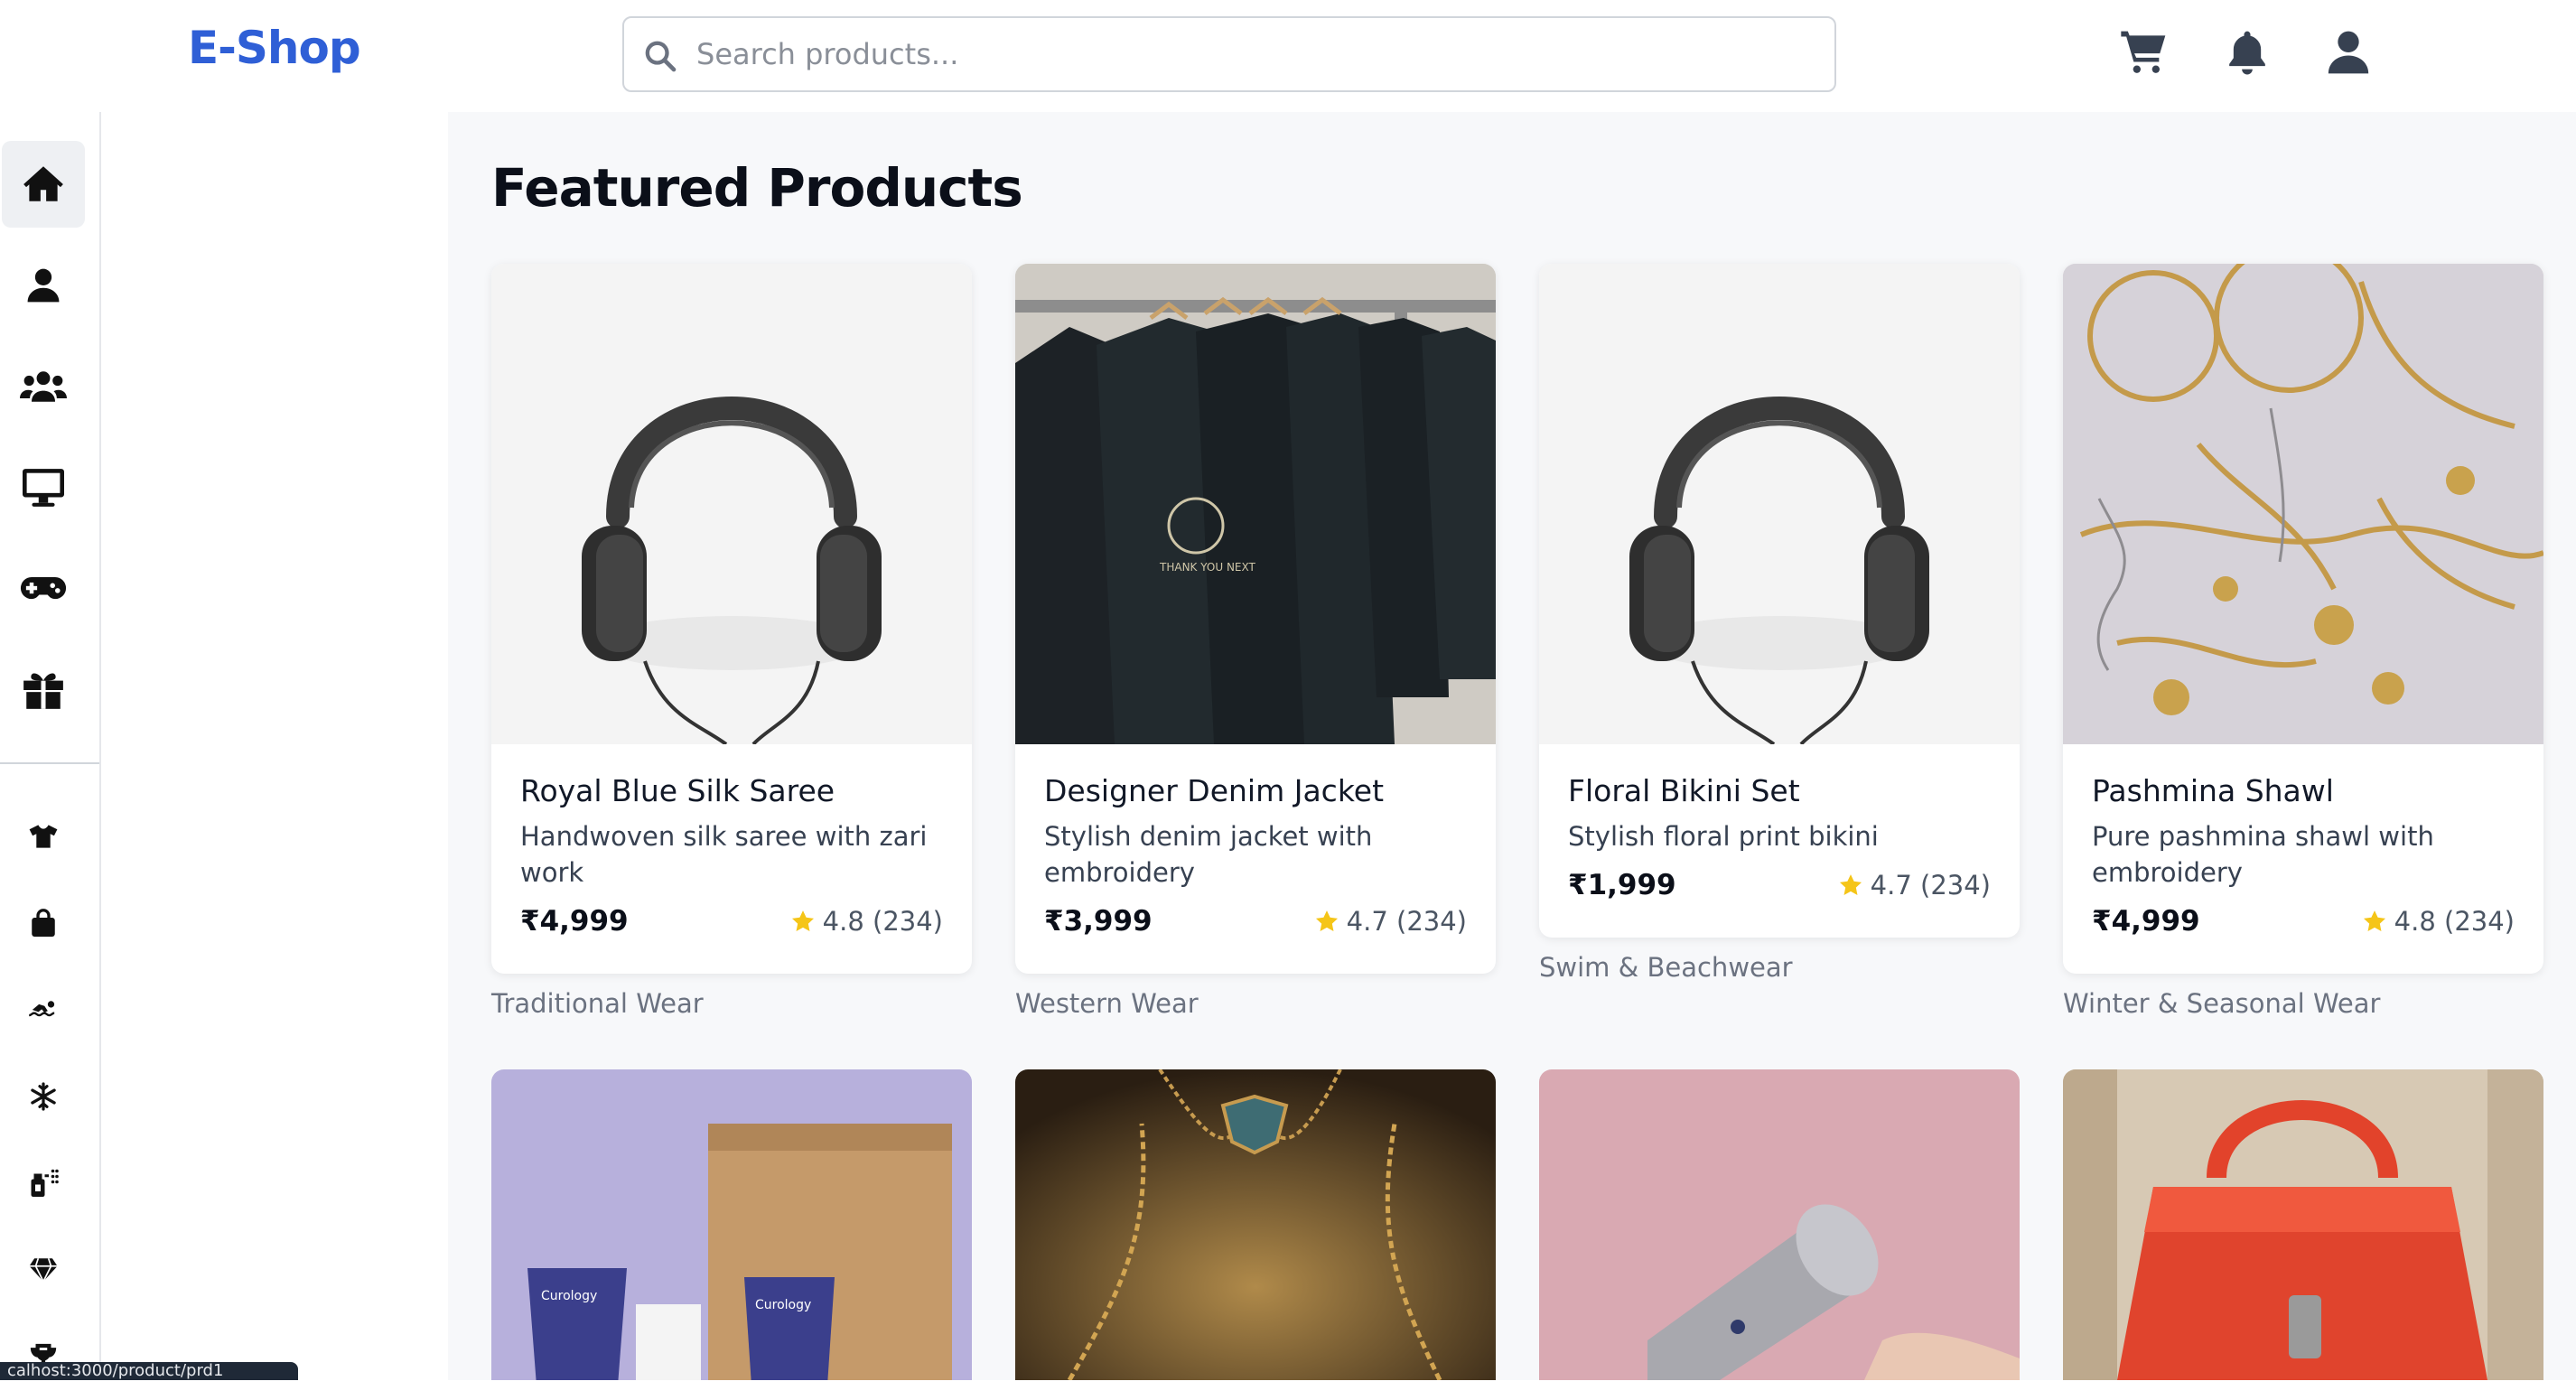 This screenshot has height=1400, width=2576. Describe the element at coordinates (2348, 52) in the screenshot. I see `user-profile-icon` at that location.